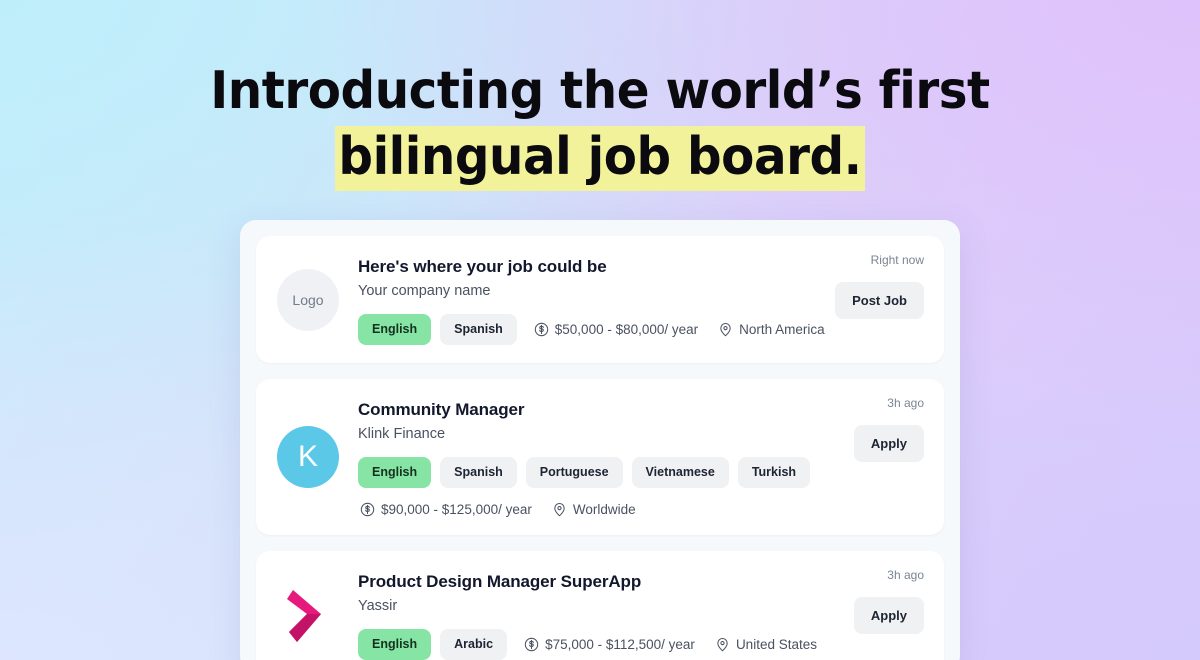 The image size is (1200, 660). I want to click on logo-placeholder: Logo, so click(308, 299).